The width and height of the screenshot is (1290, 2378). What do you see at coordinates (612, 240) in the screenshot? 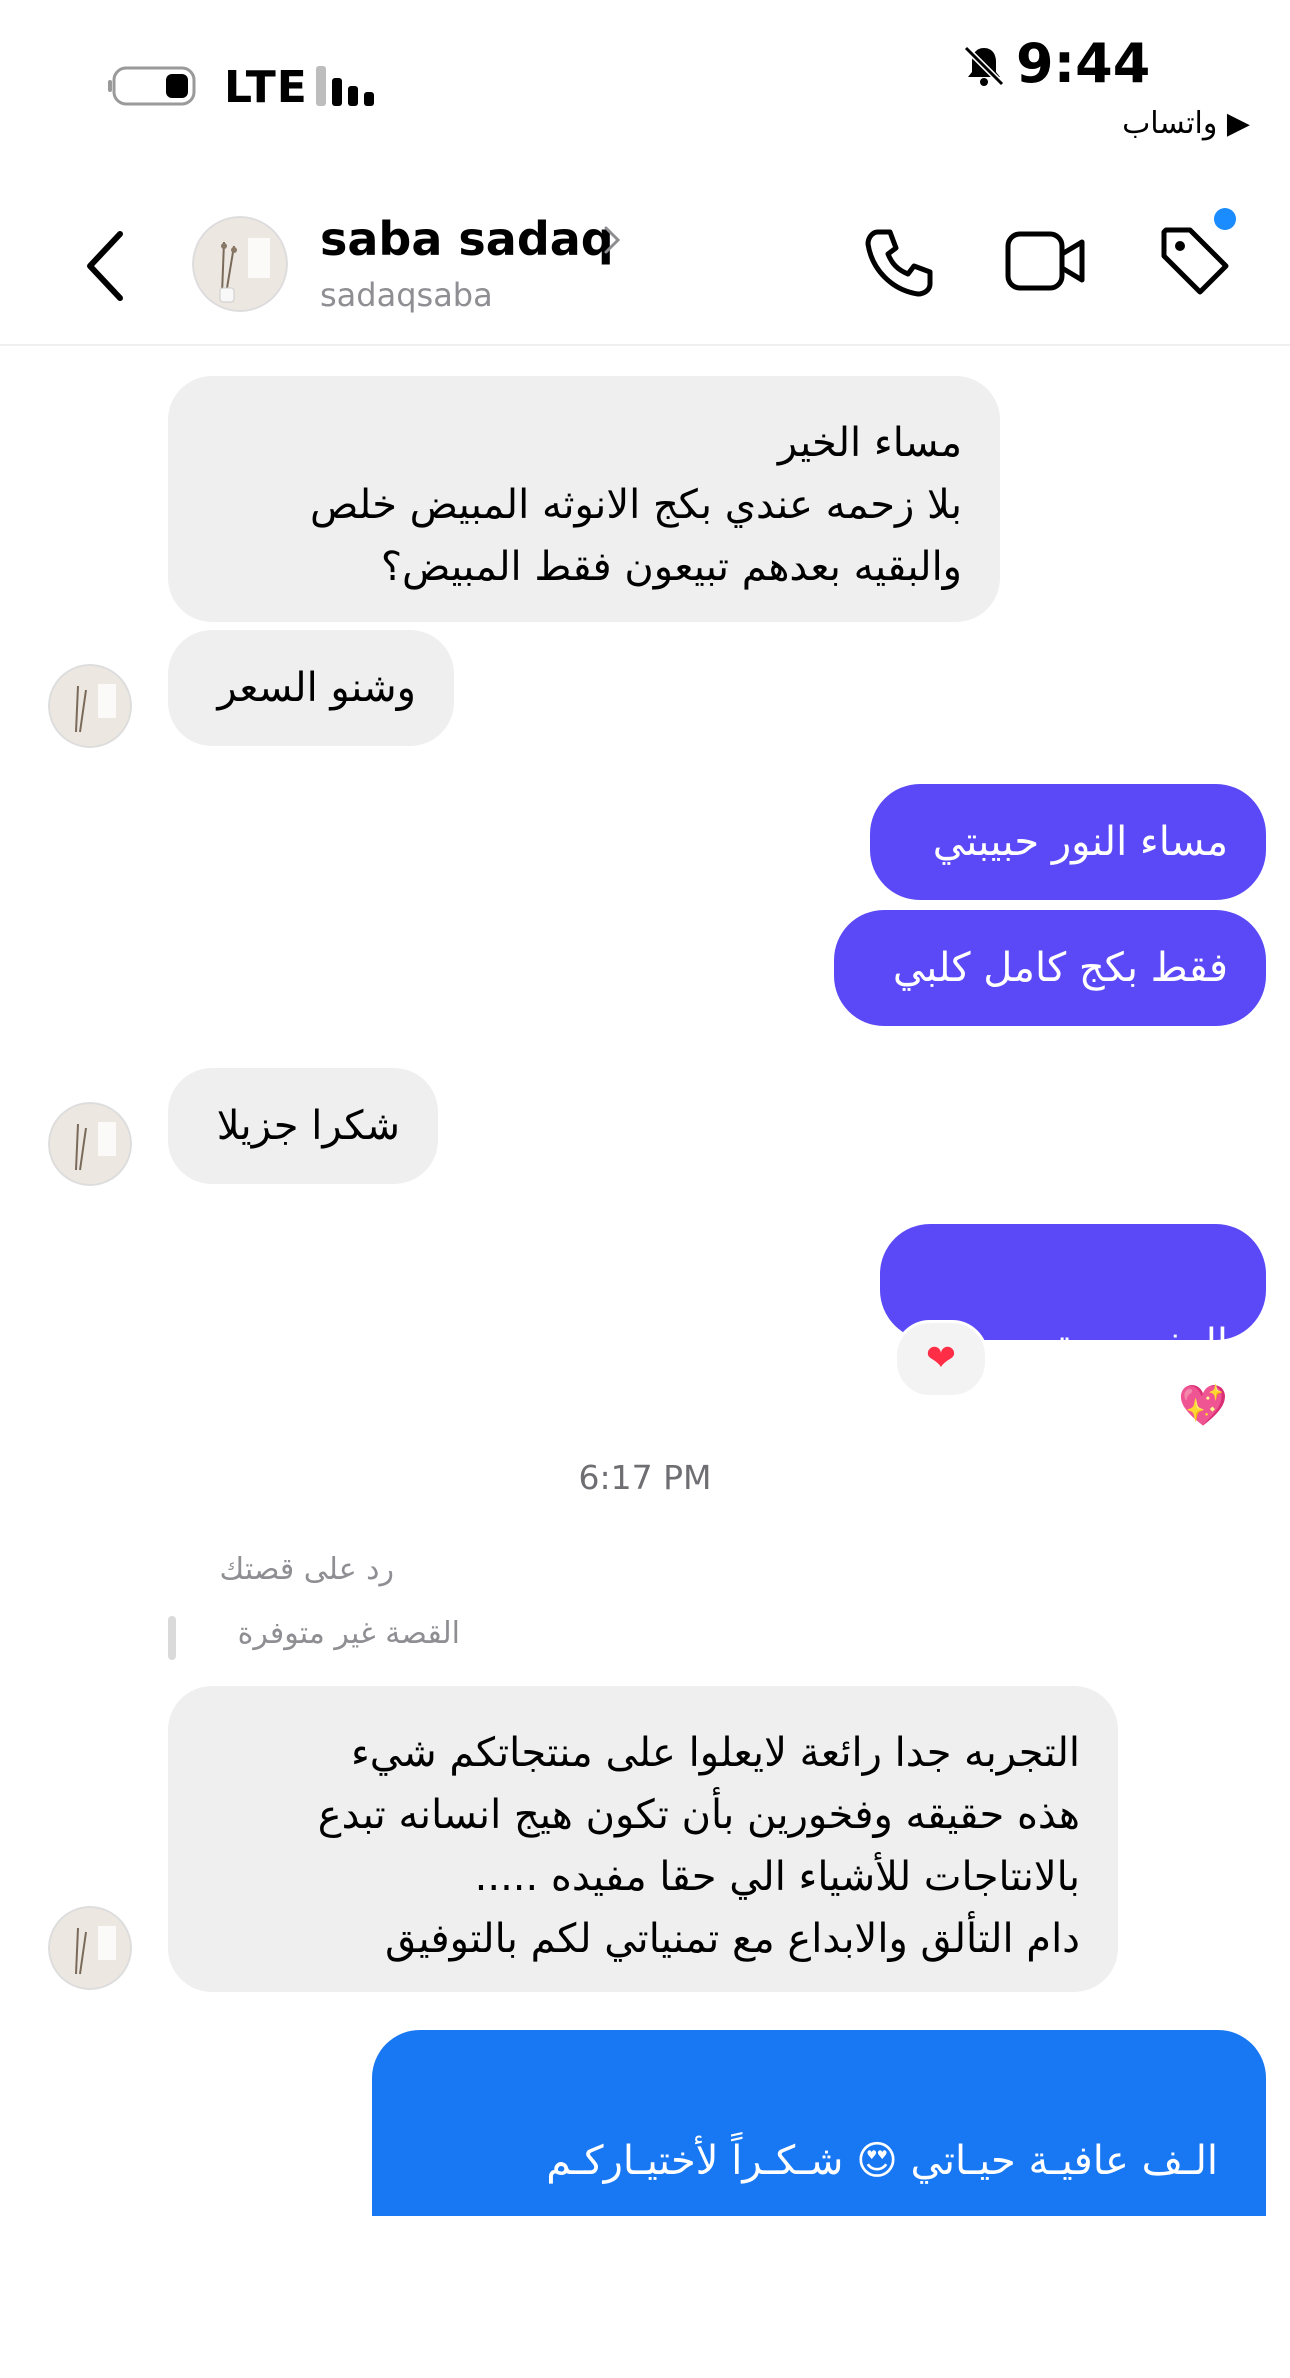
I see `chevron-right-icon` at bounding box center [612, 240].